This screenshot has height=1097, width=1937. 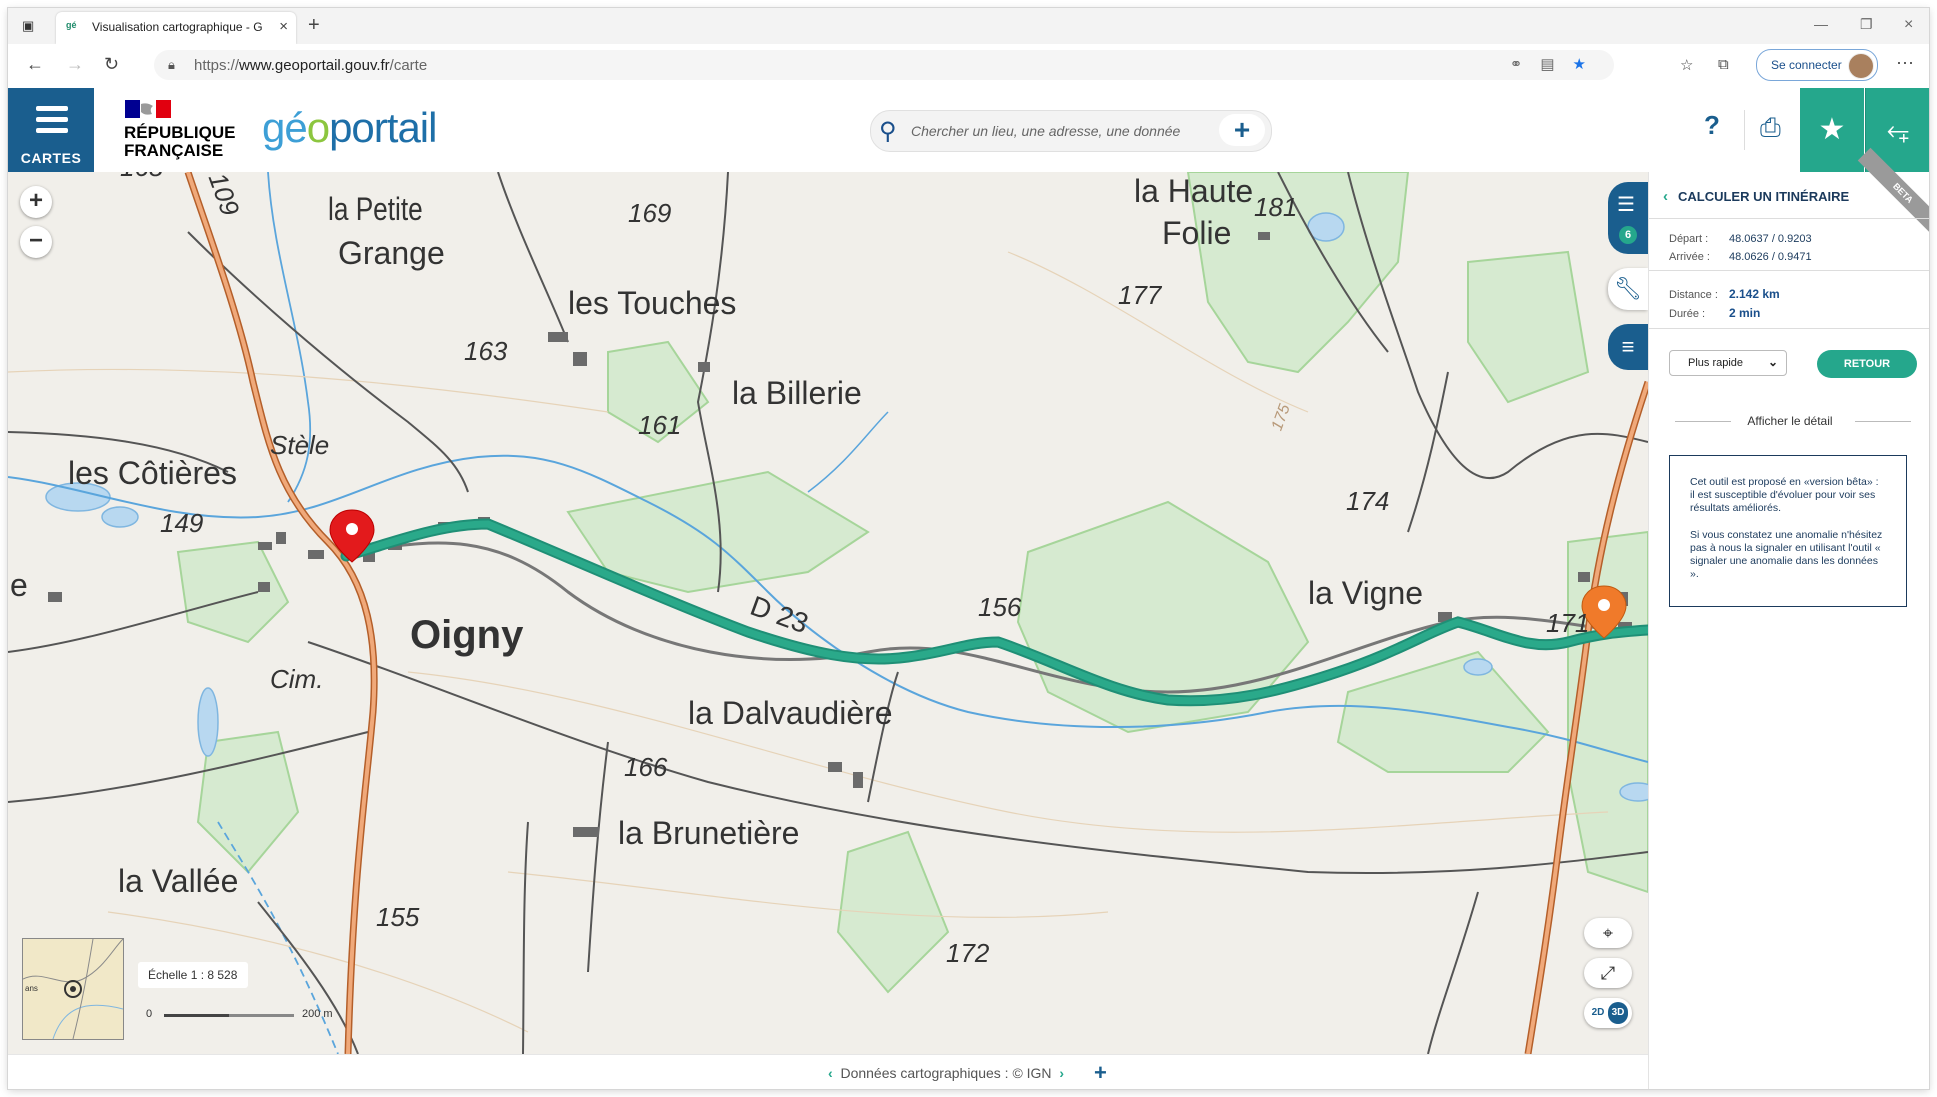 I want to click on elev-169: 169, so click(x=649, y=213).